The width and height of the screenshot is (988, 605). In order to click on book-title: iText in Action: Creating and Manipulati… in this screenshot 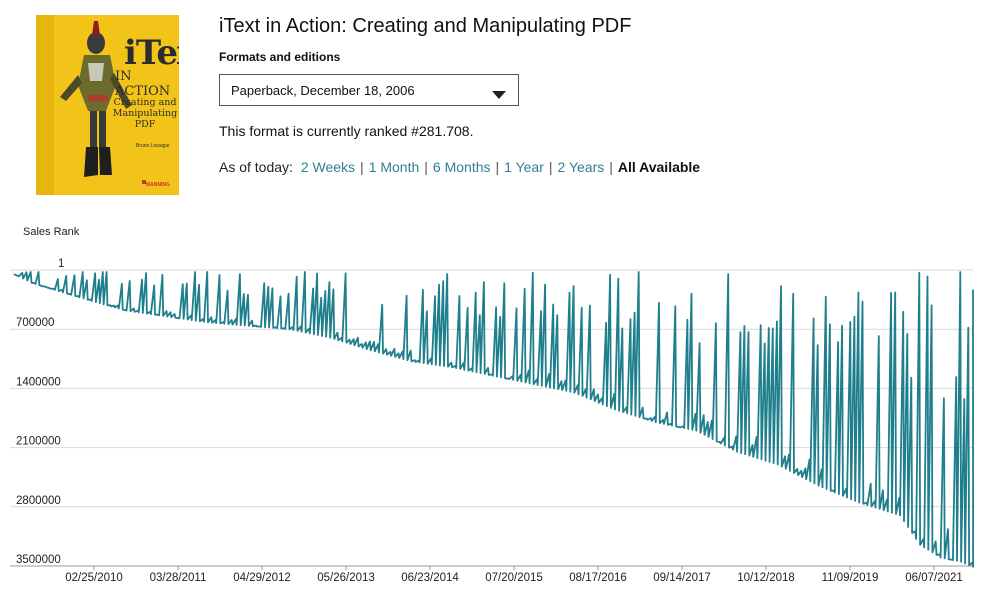, I will do `click(425, 26)`.